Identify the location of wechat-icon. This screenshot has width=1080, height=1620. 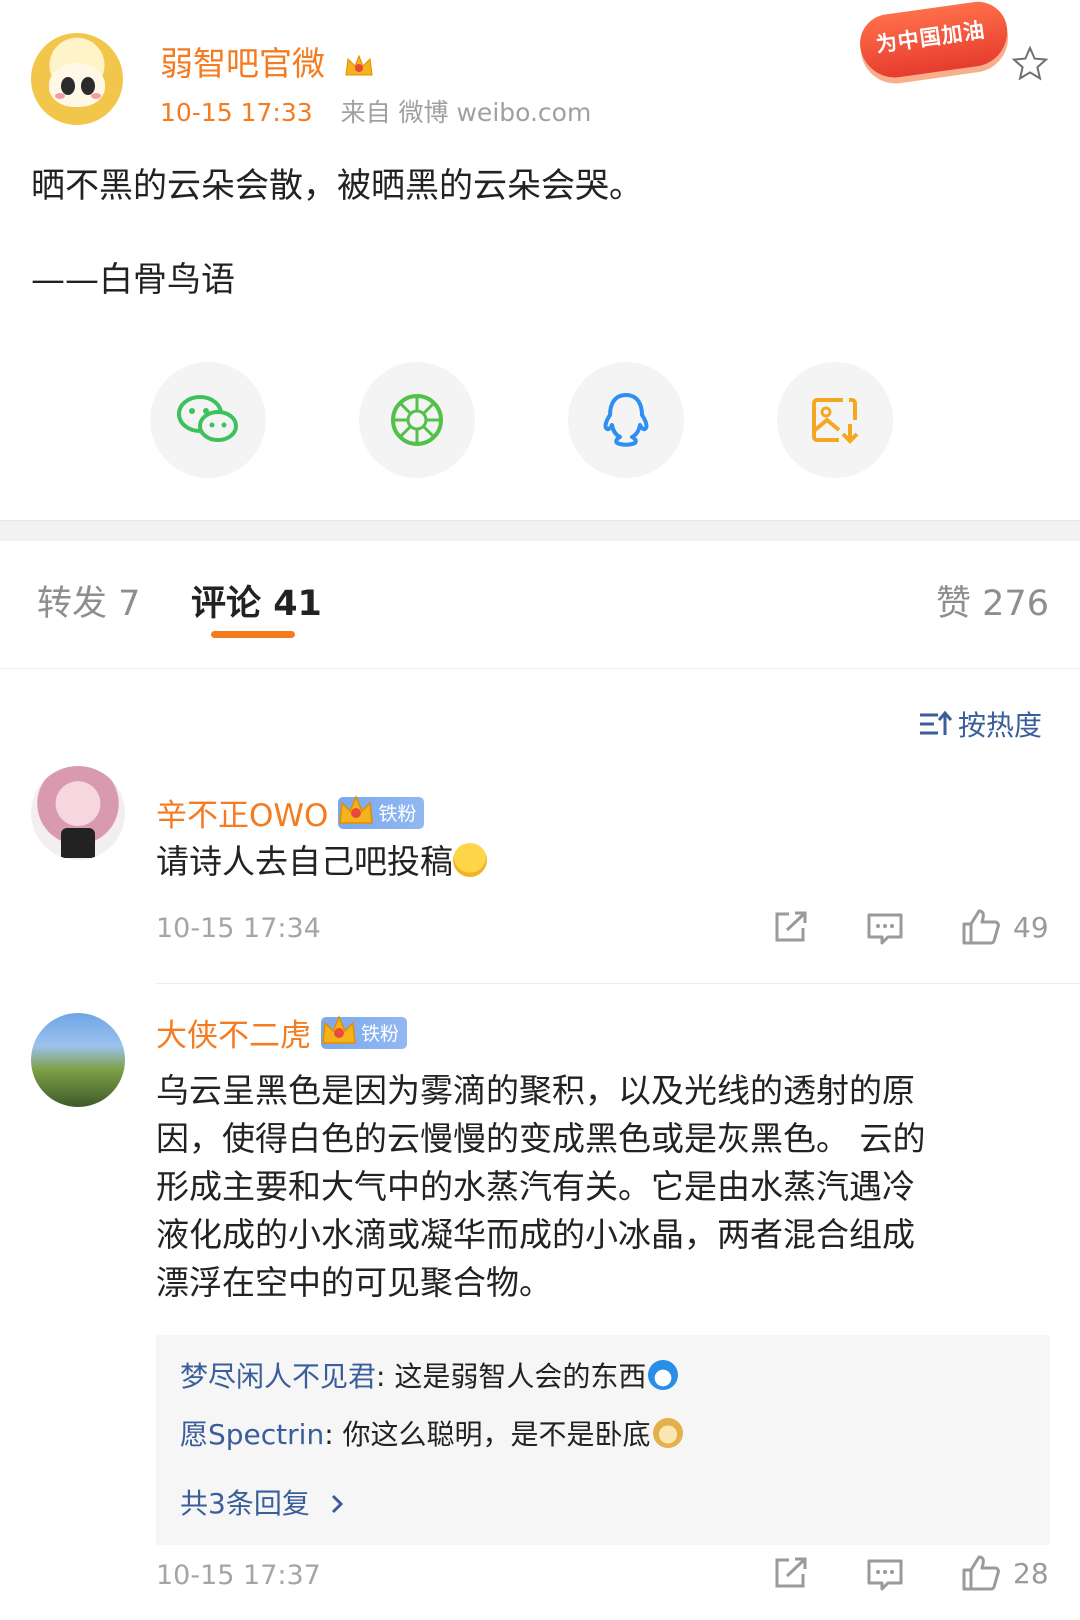
(207, 418).